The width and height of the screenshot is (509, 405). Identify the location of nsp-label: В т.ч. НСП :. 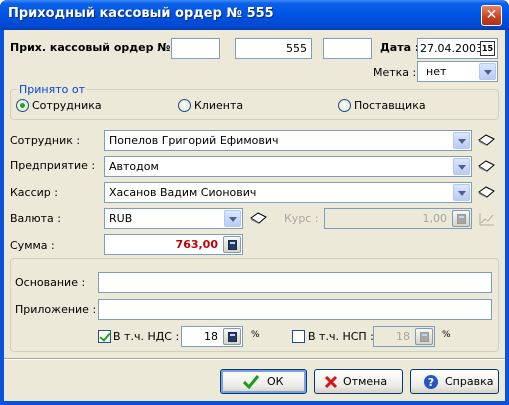
(341, 336).